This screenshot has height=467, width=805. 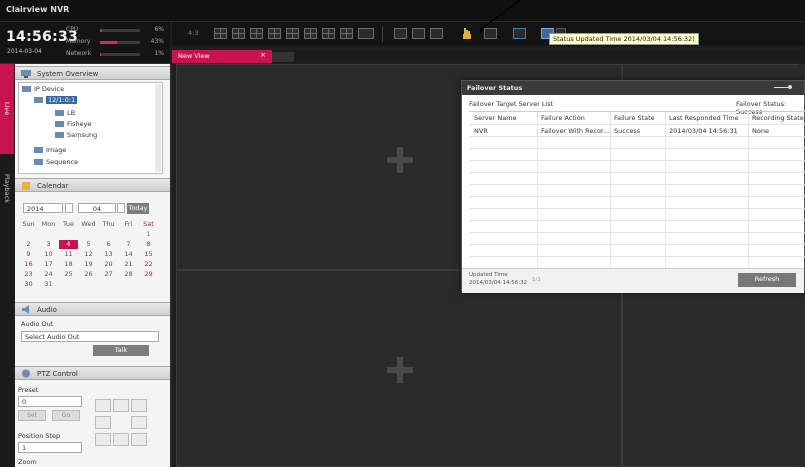 I want to click on dialog-header: Failover Status, so click(x=633, y=88).